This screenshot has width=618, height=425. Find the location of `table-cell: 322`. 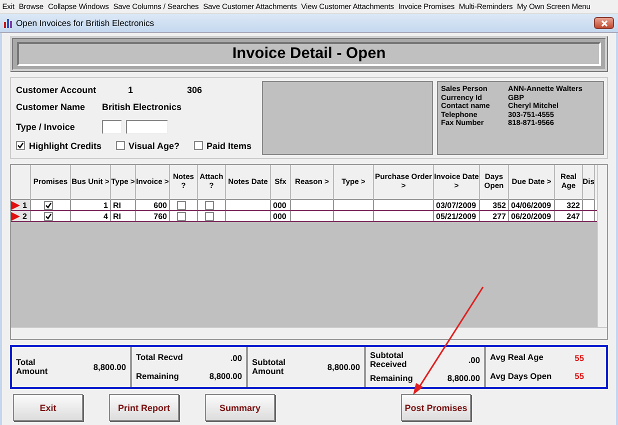

table-cell: 322 is located at coordinates (569, 205).